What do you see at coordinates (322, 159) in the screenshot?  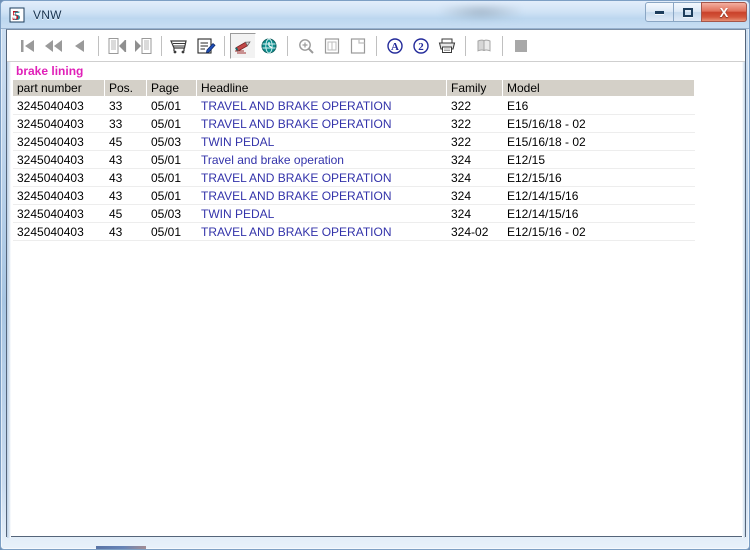 I see `cell-headline: Travel and brake operation` at bounding box center [322, 159].